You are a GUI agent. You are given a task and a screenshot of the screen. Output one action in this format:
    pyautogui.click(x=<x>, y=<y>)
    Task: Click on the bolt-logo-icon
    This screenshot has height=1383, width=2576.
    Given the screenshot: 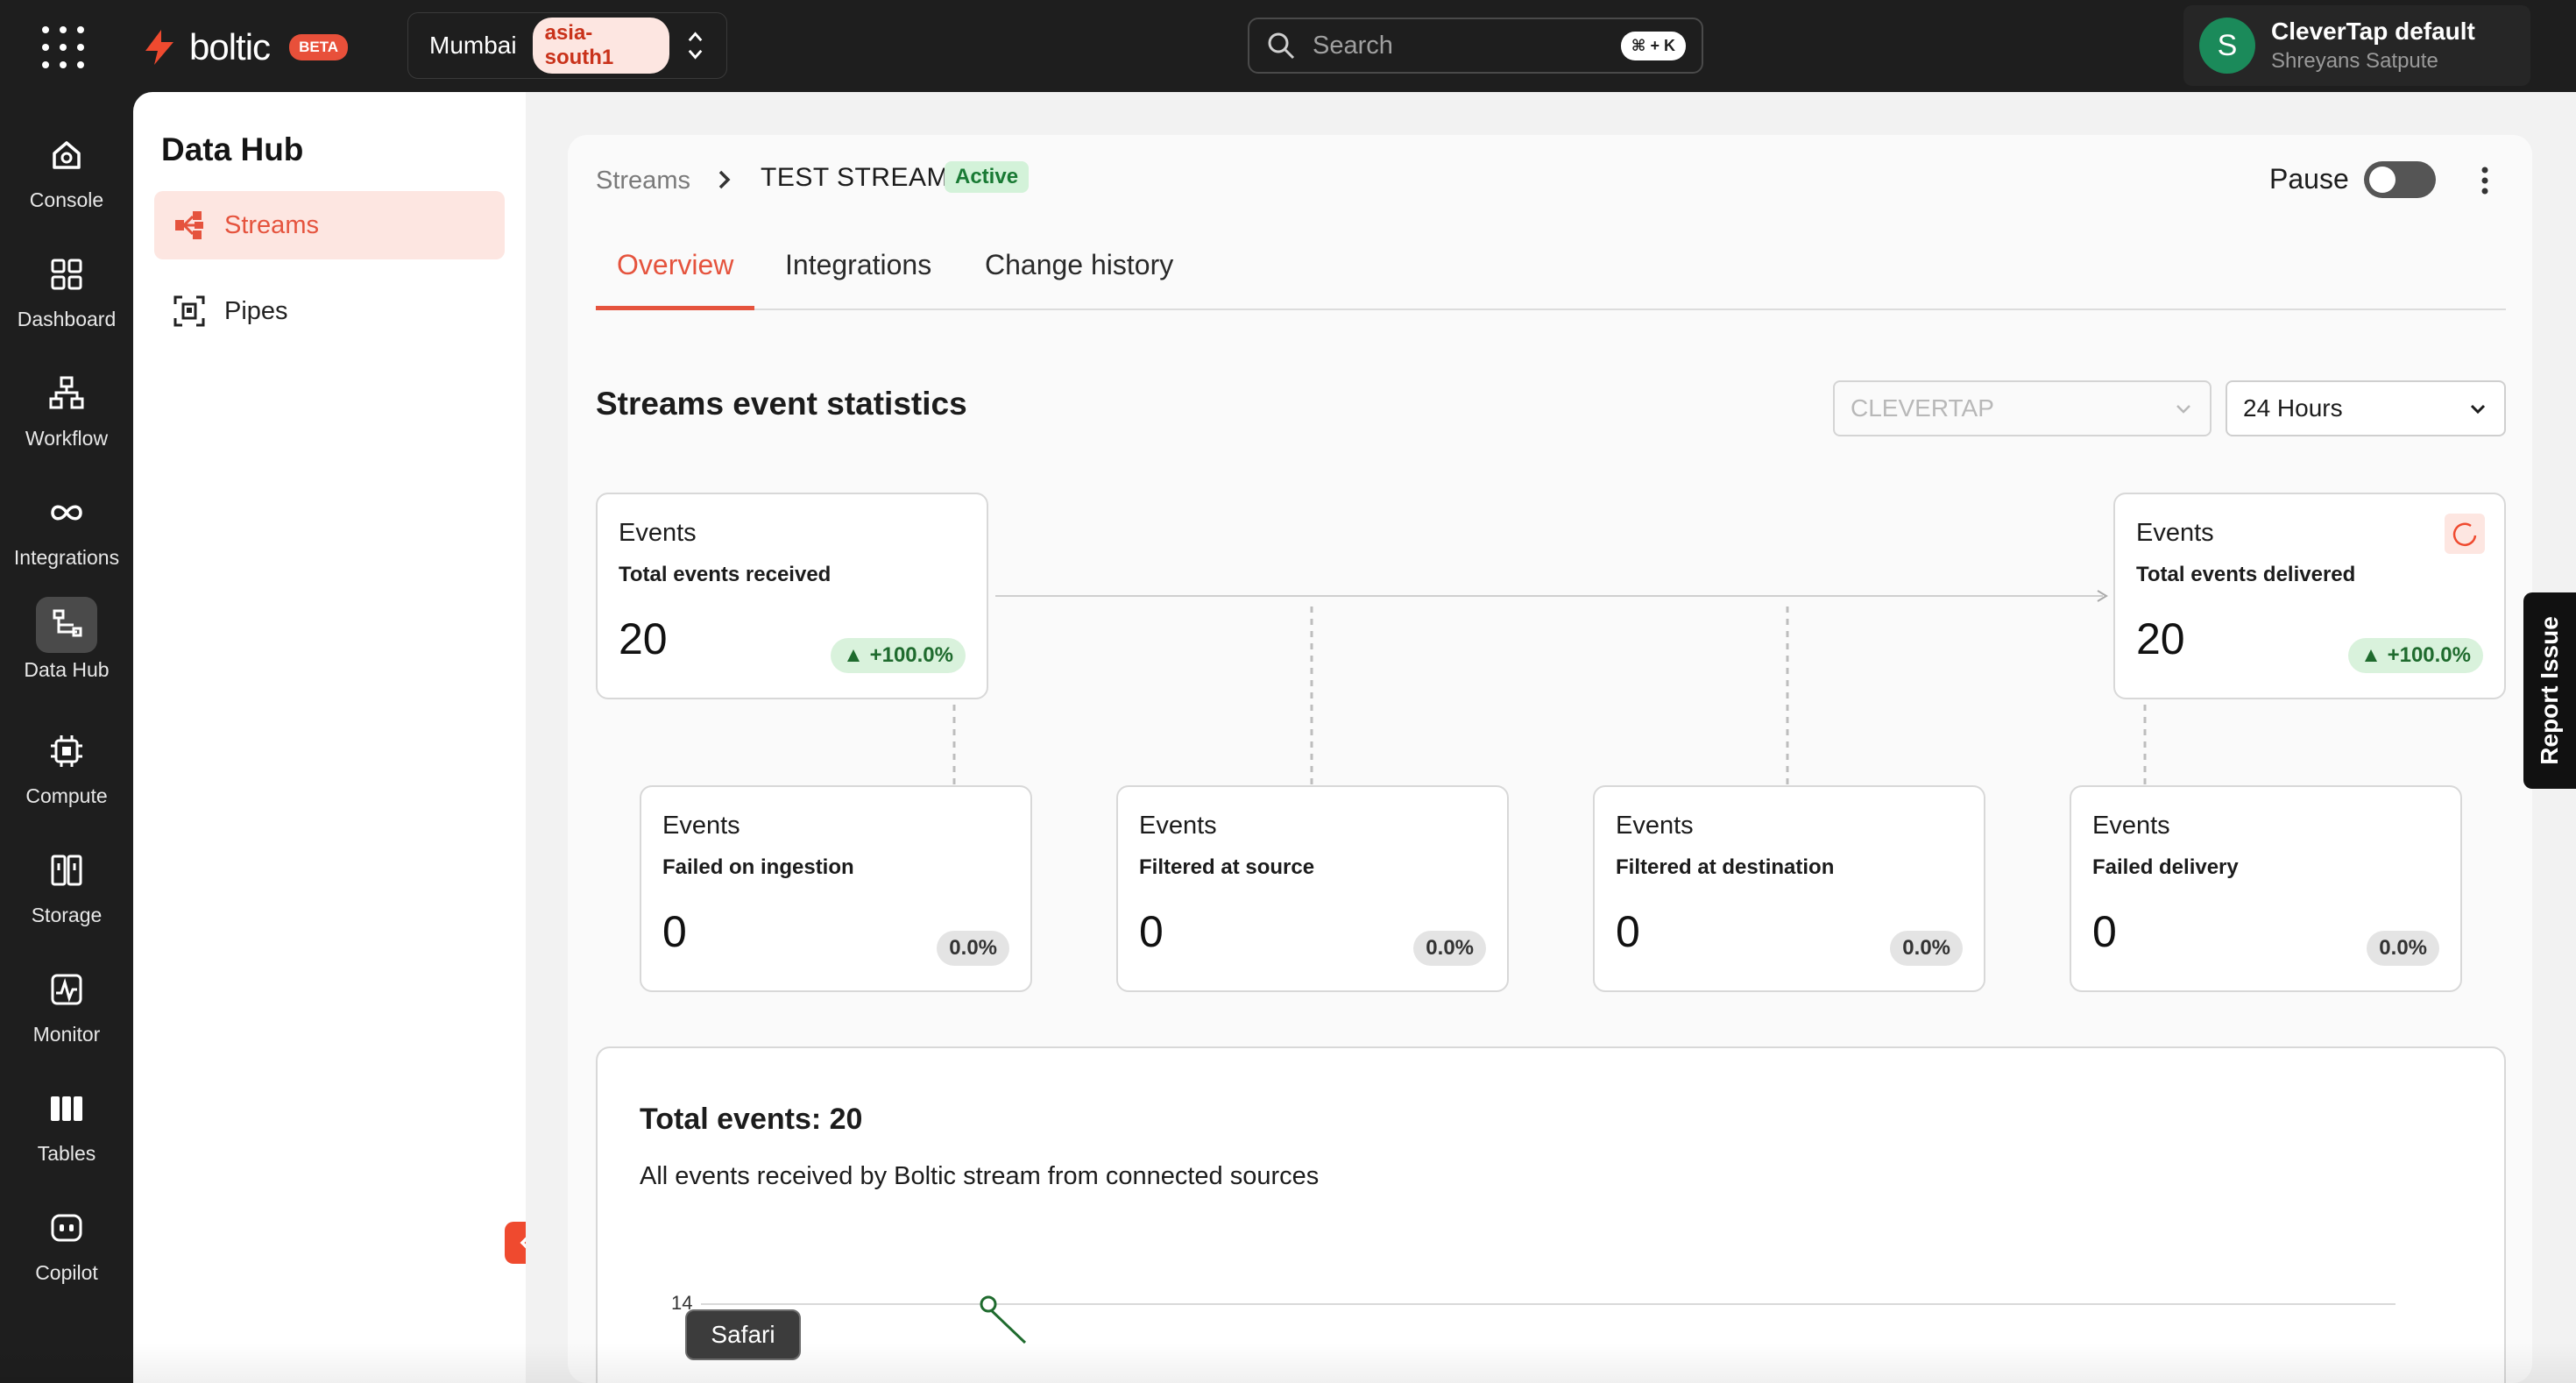 What is the action you would take?
    pyautogui.click(x=159, y=47)
    